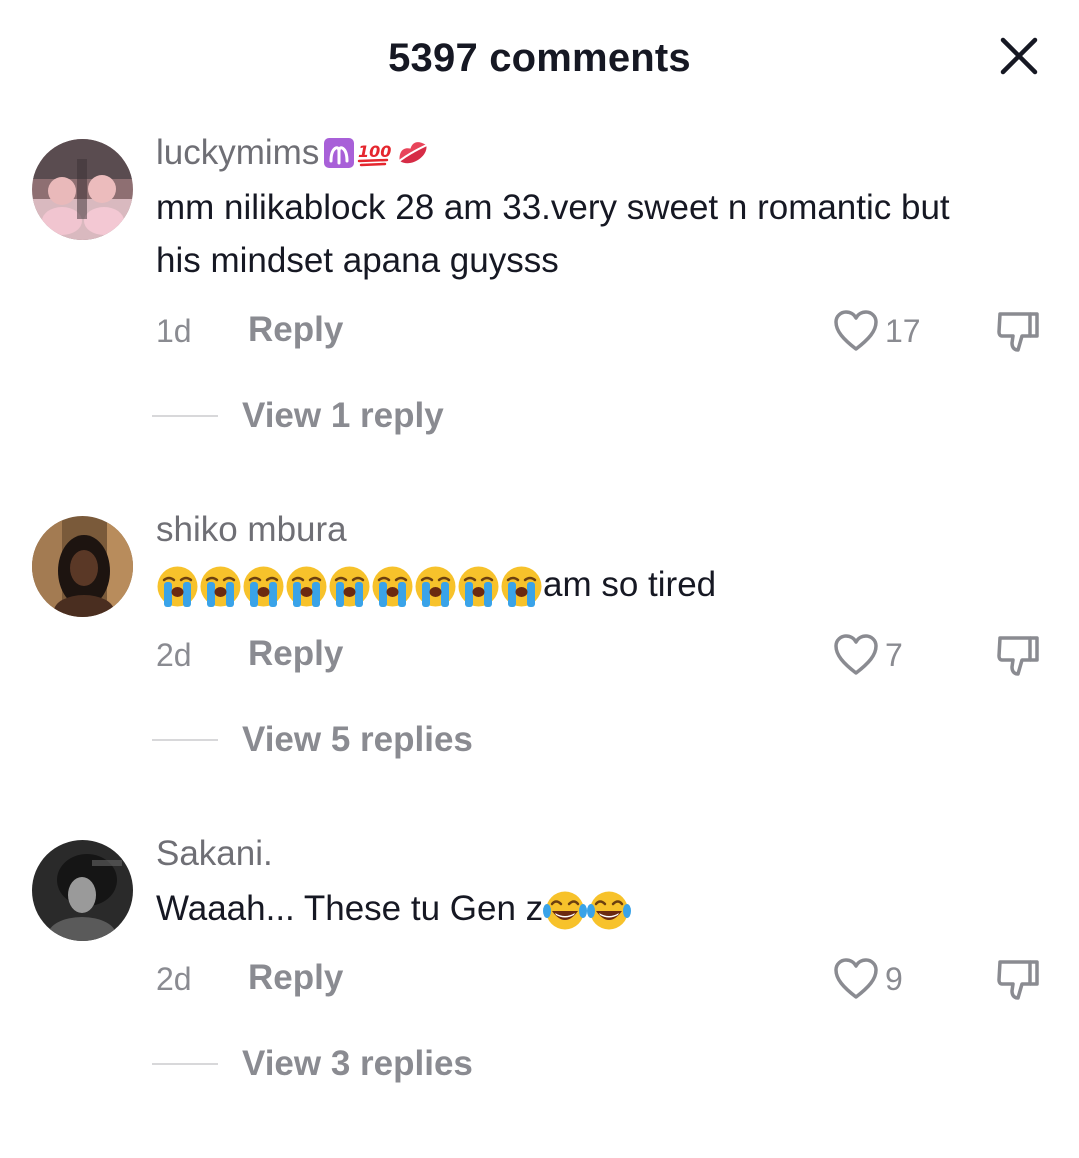 The height and width of the screenshot is (1158, 1079). I want to click on comment-username: shiko mbura, so click(251, 530).